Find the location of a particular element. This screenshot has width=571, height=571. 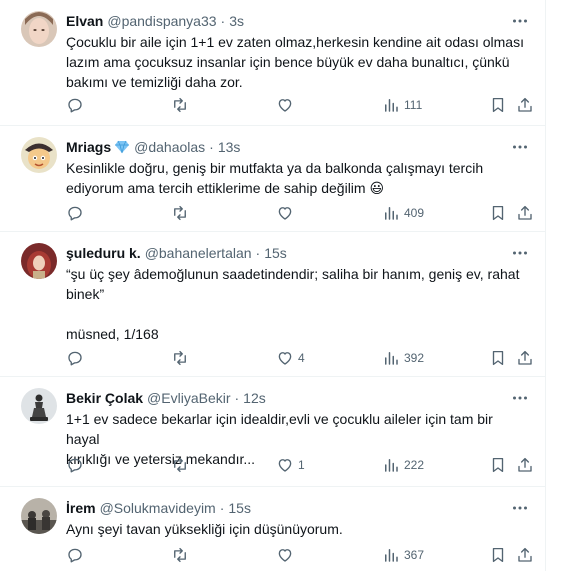

timestamp: 3s is located at coordinates (236, 21).